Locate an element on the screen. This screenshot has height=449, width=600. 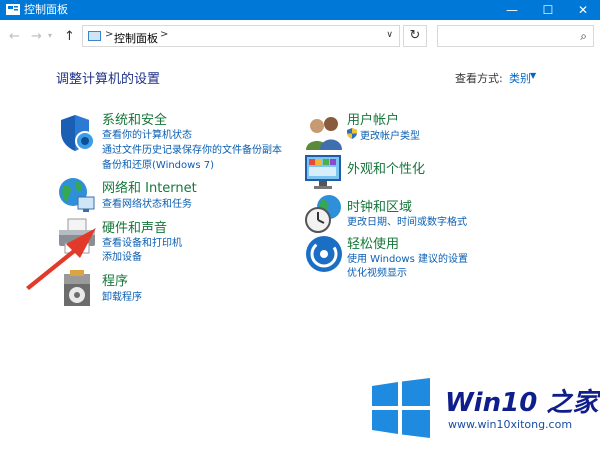
link-uninstall-program: 卸载程序 is located at coordinates (122, 295).